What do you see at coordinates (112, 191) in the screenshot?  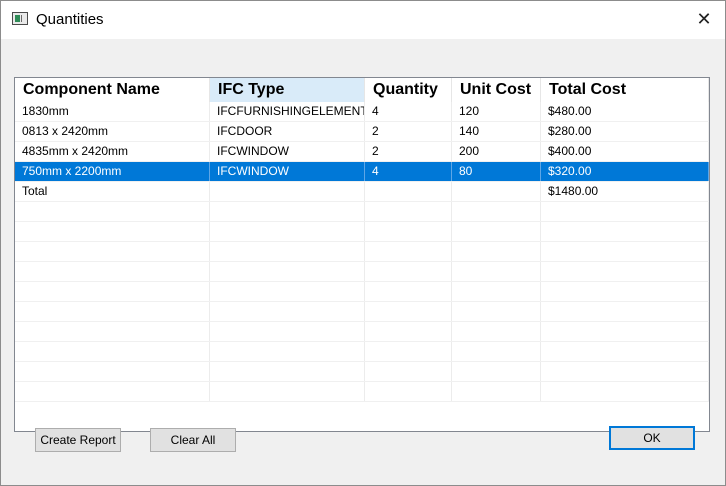 I see `cell-component-name: Total` at bounding box center [112, 191].